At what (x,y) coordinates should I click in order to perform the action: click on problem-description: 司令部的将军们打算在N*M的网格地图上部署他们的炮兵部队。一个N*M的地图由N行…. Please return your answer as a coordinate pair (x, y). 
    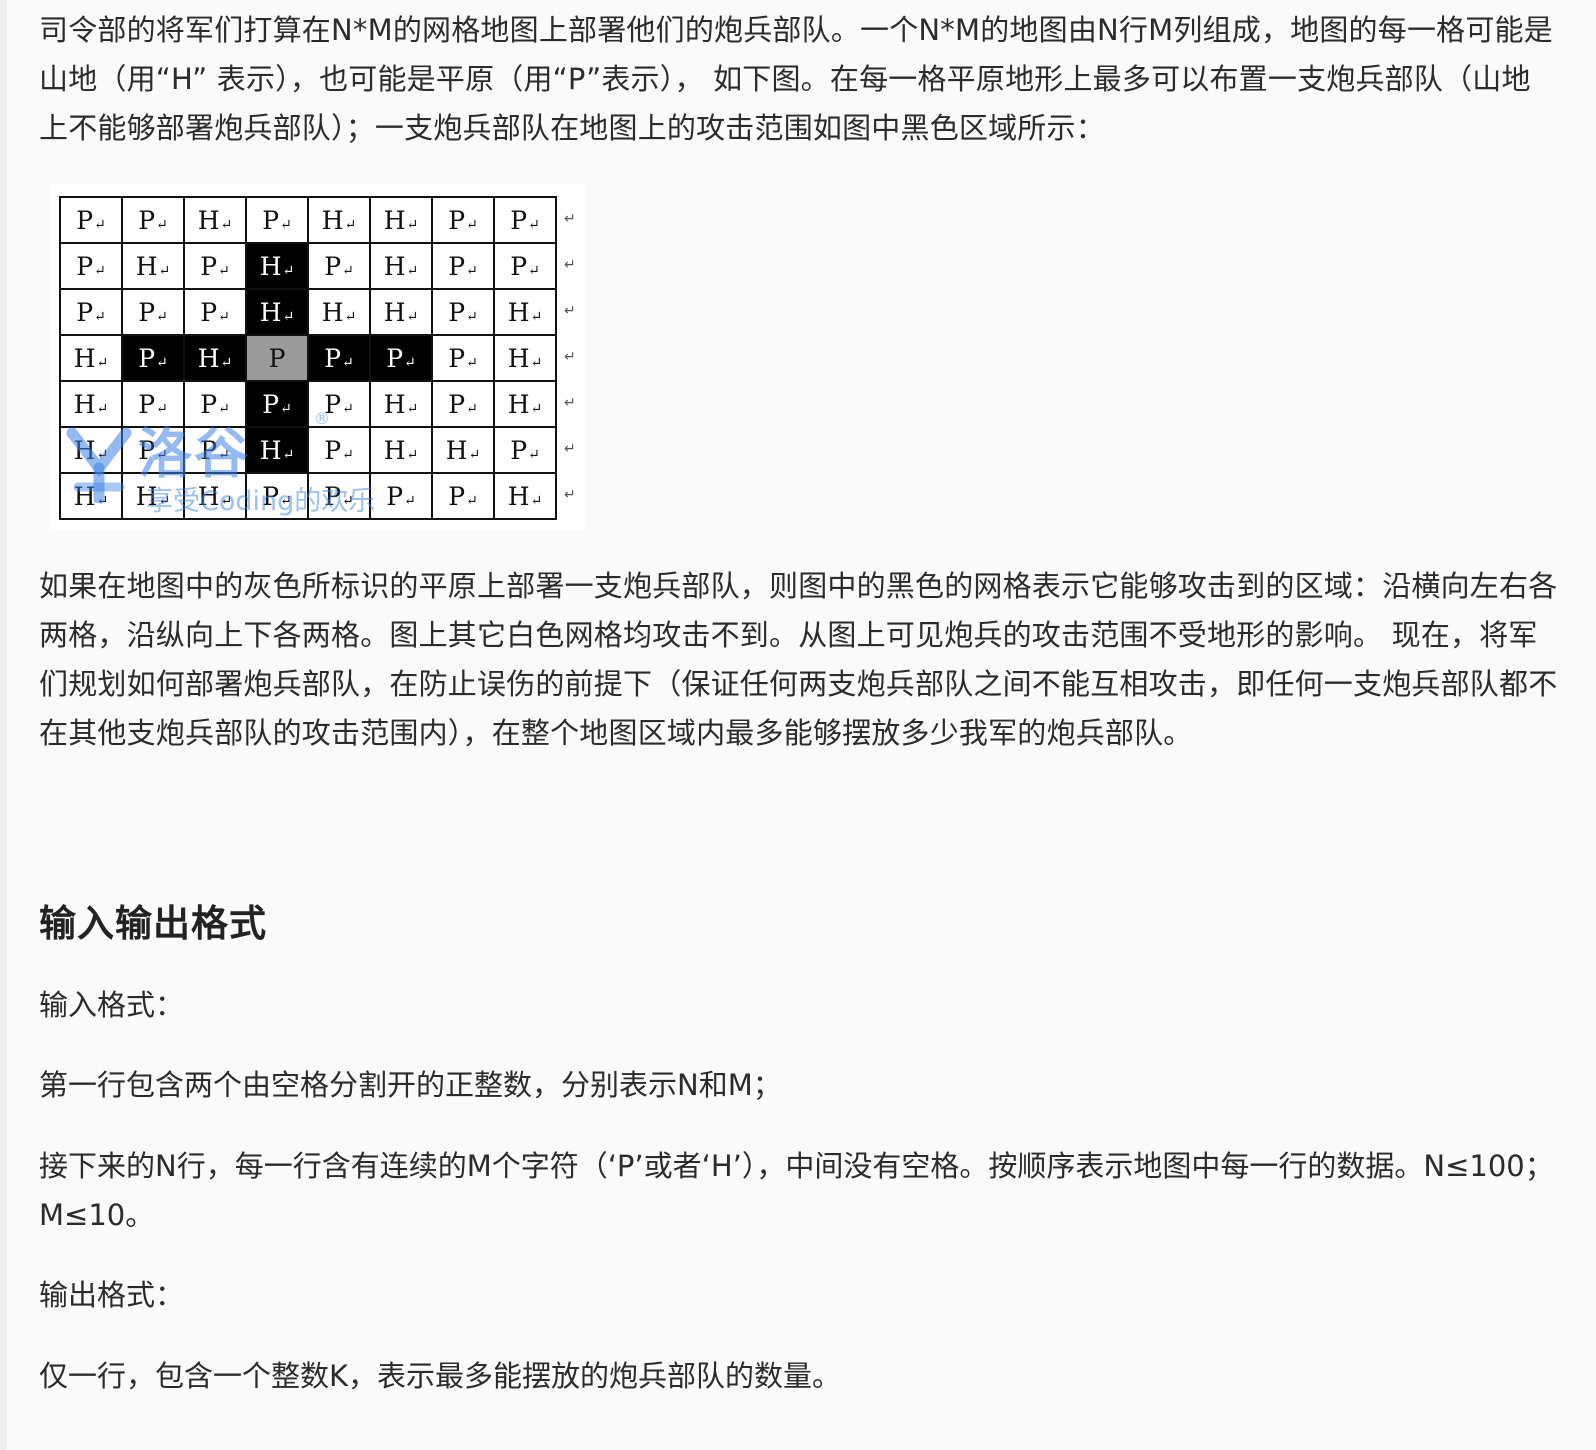
    Looking at the image, I should click on (799, 79).